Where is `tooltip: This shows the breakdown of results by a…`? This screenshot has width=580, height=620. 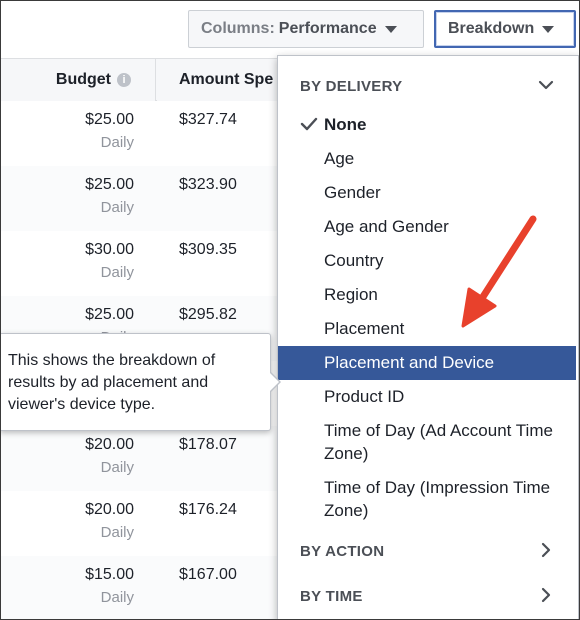 tooltip: This shows the breakdown of results by a… is located at coordinates (136, 382).